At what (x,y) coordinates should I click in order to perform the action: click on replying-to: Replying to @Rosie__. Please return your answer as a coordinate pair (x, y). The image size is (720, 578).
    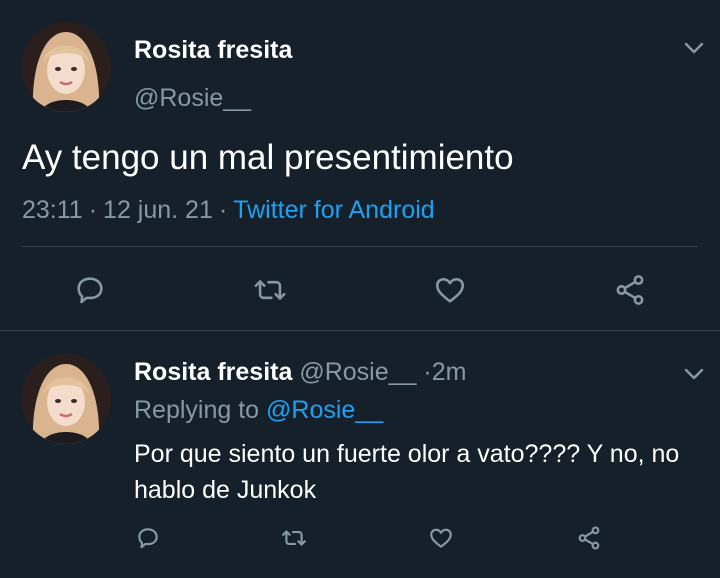
    Looking at the image, I should click on (258, 410).